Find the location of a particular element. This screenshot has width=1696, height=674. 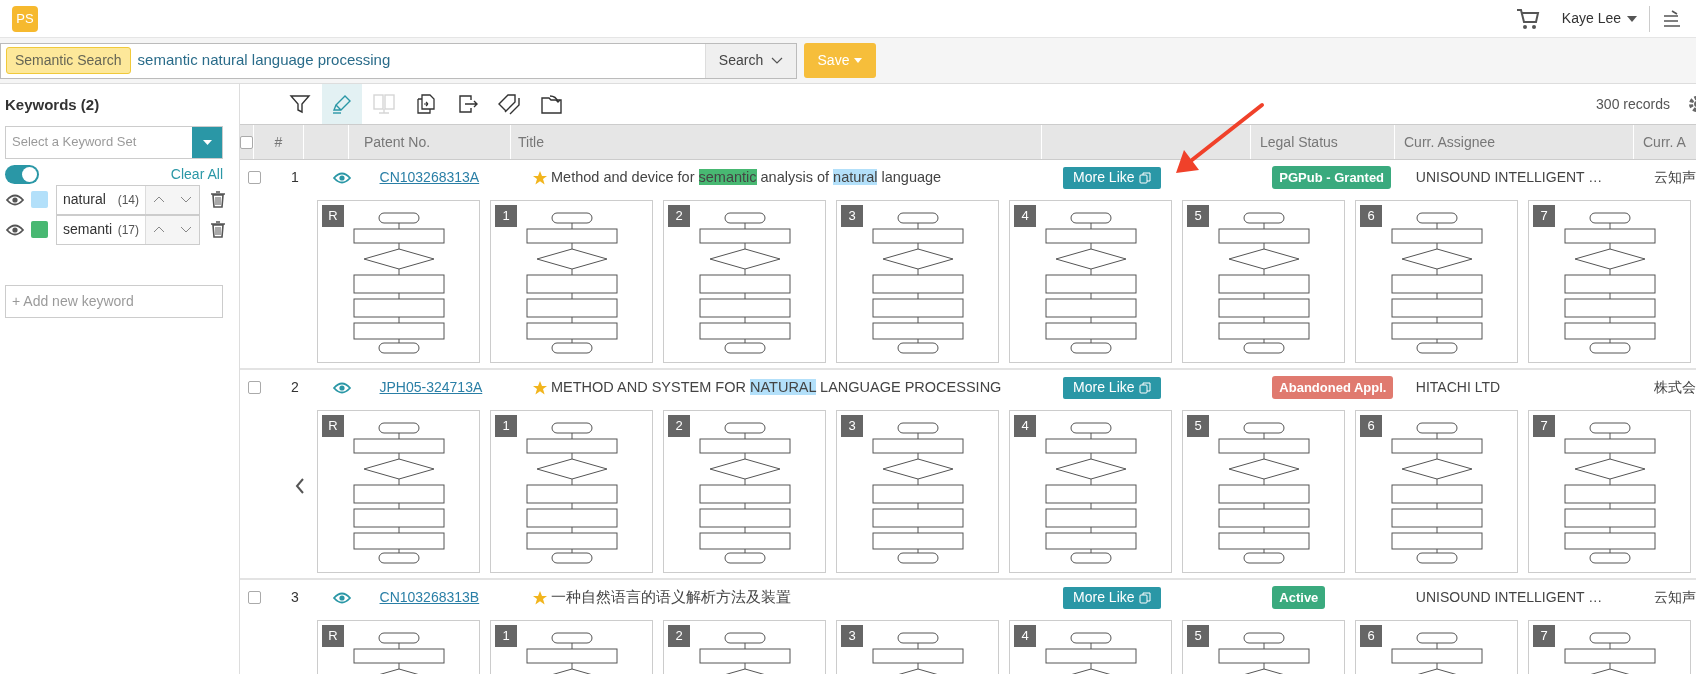

split-screen-icon is located at coordinates (384, 104).